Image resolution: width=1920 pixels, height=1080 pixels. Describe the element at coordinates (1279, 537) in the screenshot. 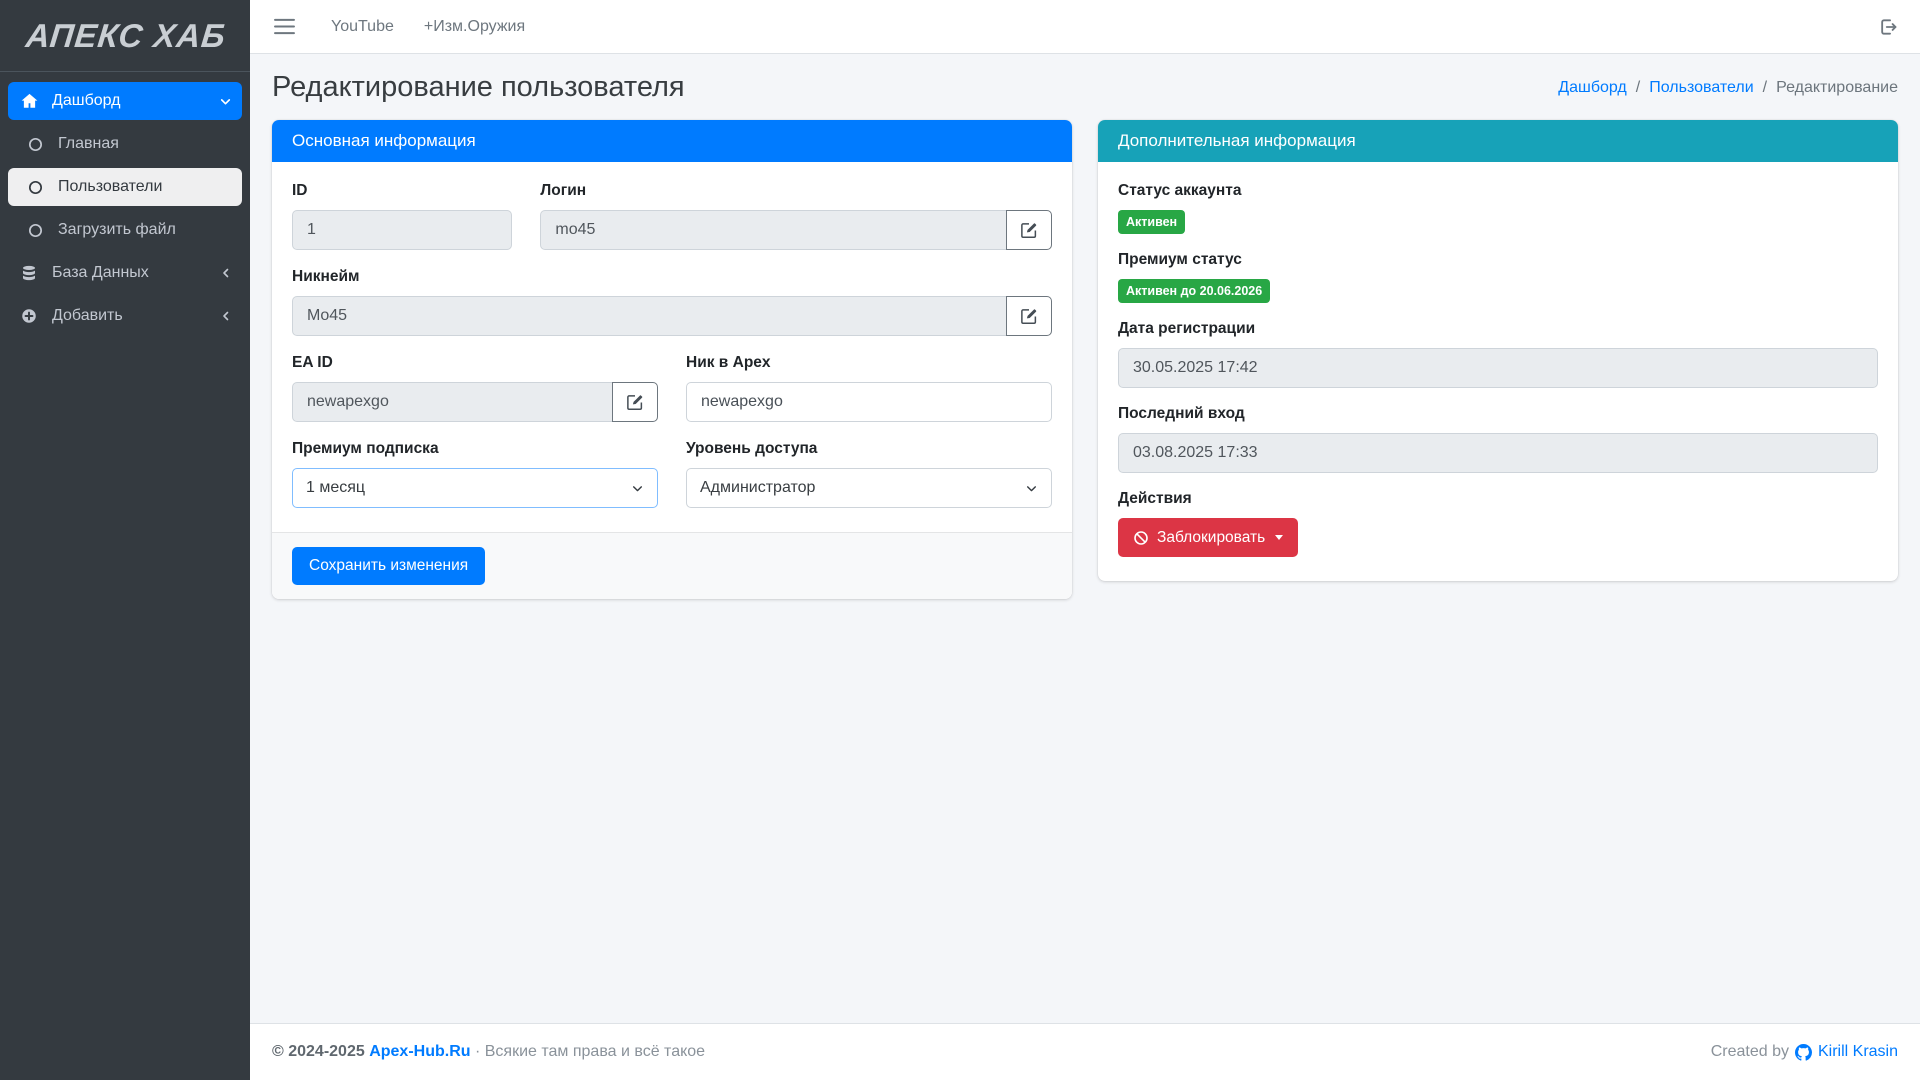

I see `caret-down-icon` at that location.